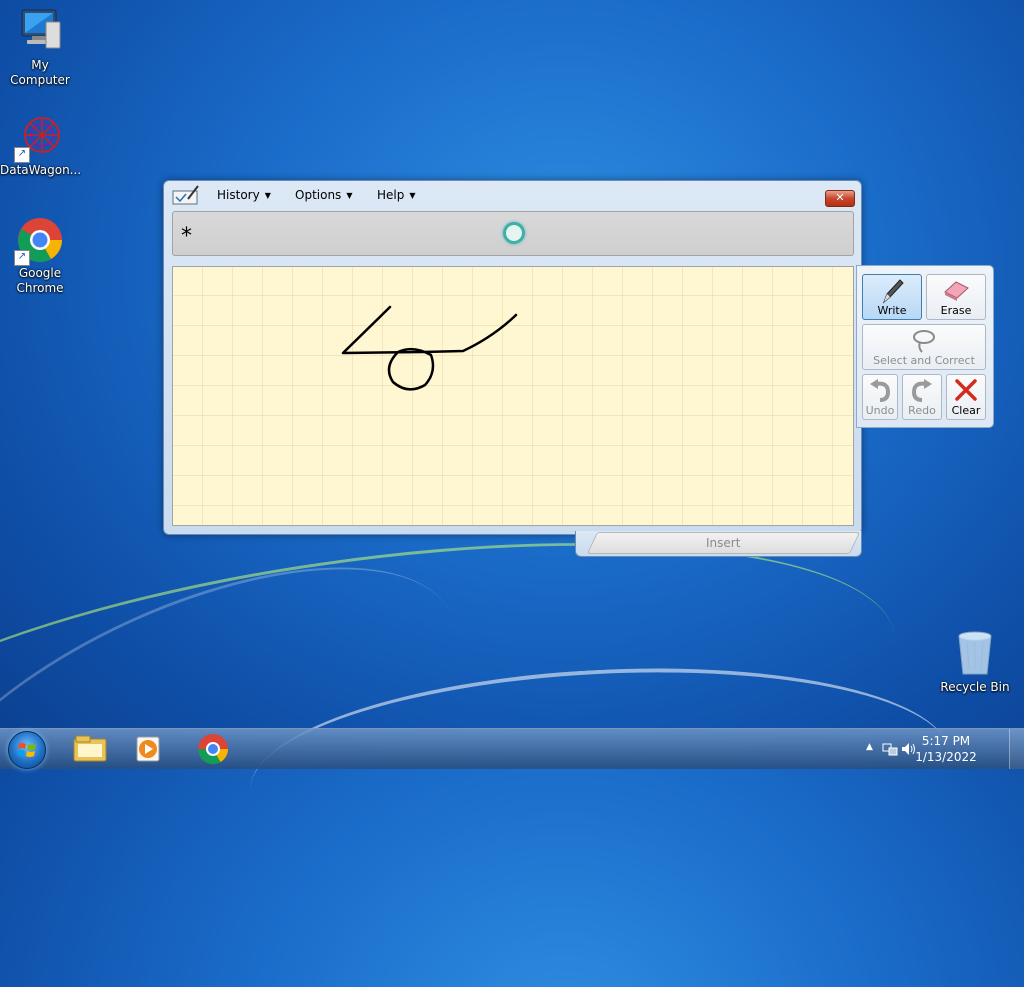 The image size is (1024, 987). I want to click on menu-help: Help ▼, so click(396, 195).